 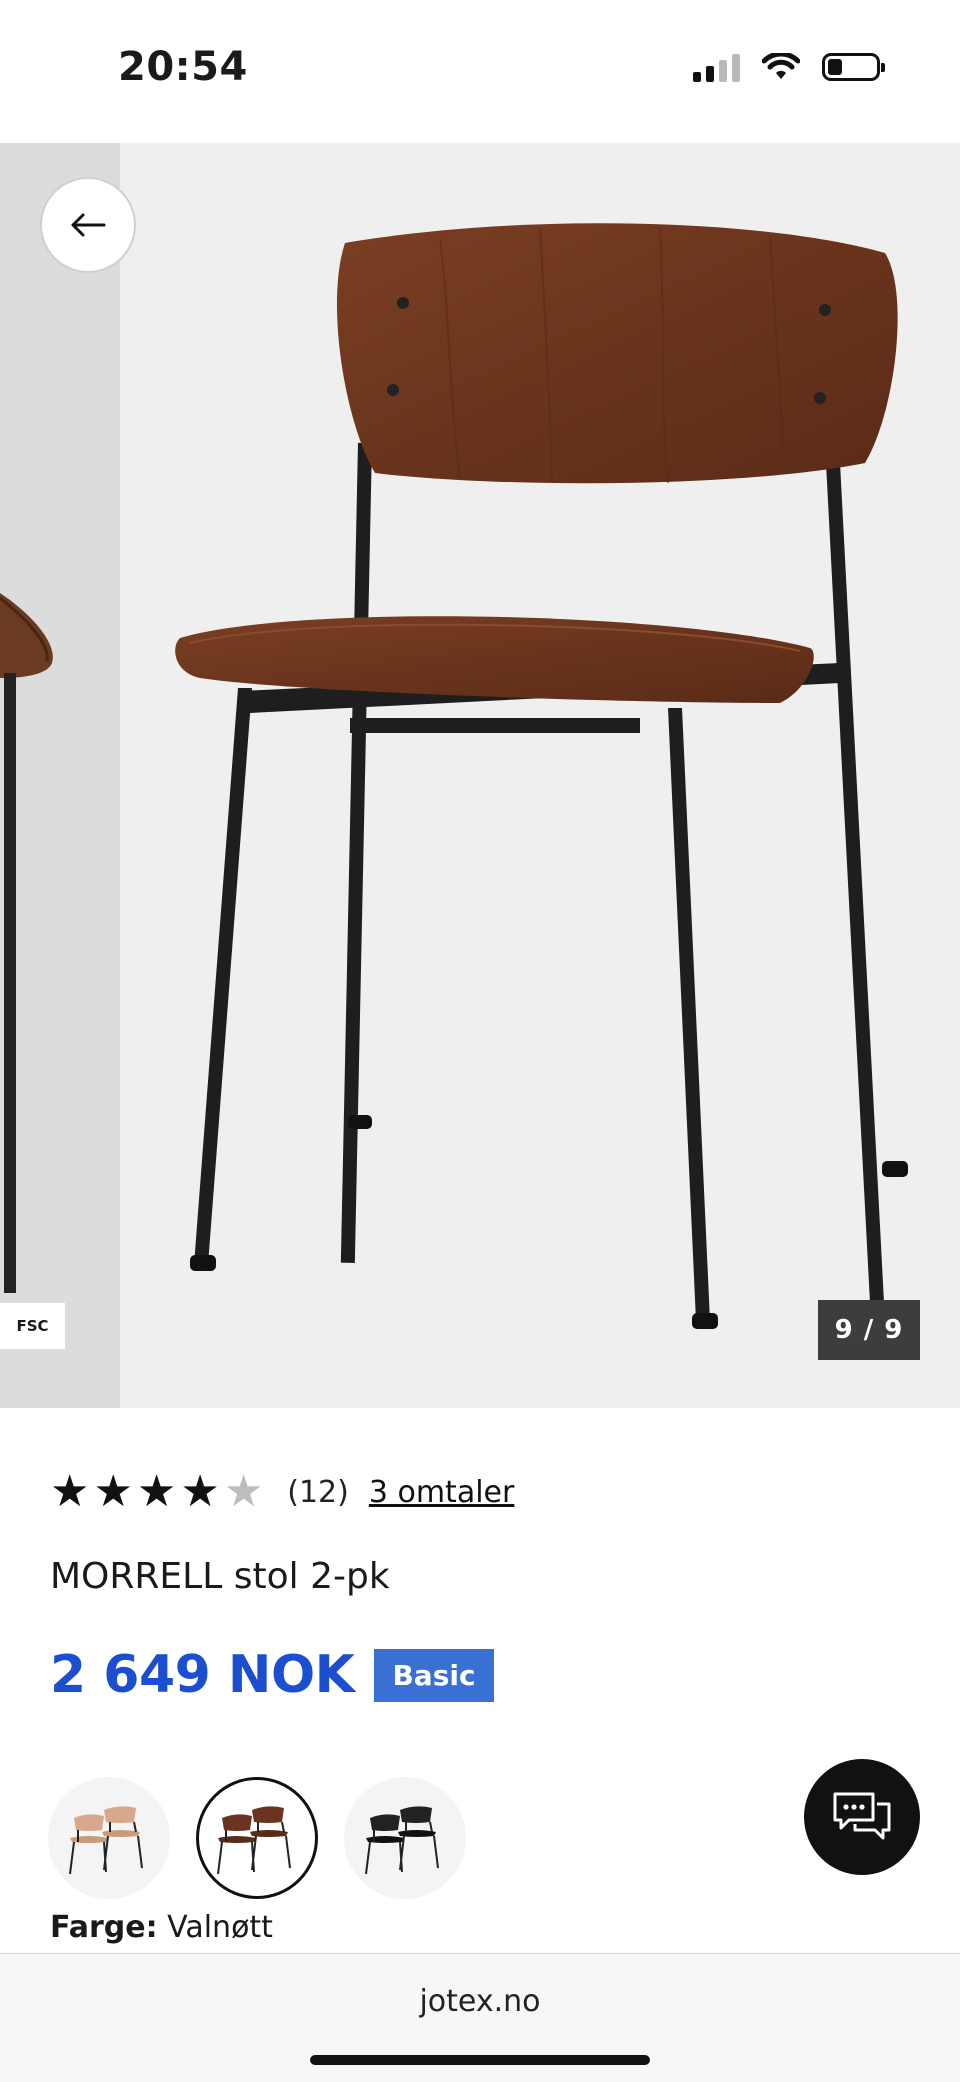 I want to click on status-icons, so click(x=789, y=67).